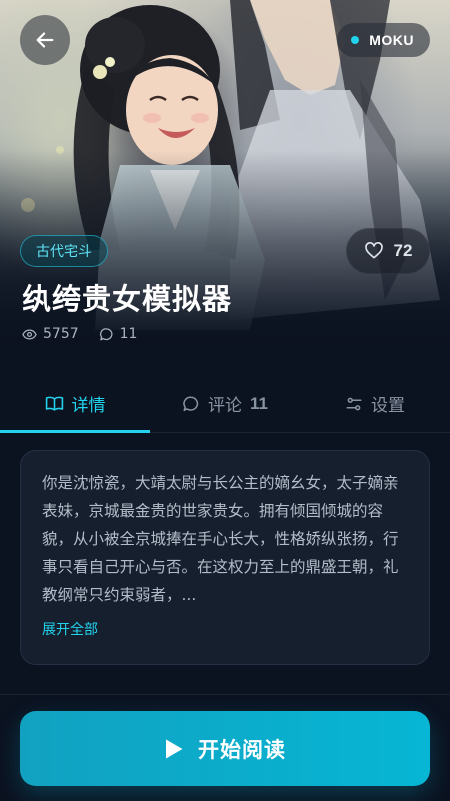  I want to click on comment-count: 11, so click(128, 334).